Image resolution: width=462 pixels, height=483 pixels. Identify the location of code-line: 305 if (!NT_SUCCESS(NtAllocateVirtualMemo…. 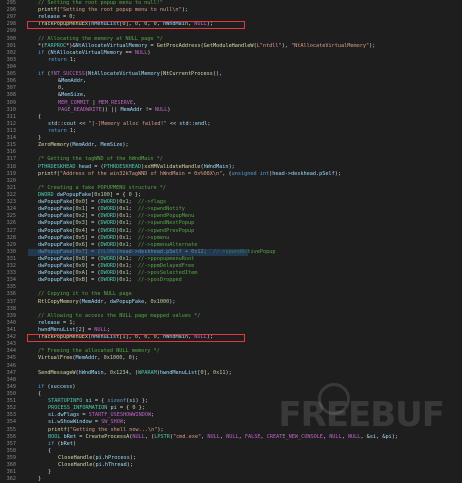
(231, 74).